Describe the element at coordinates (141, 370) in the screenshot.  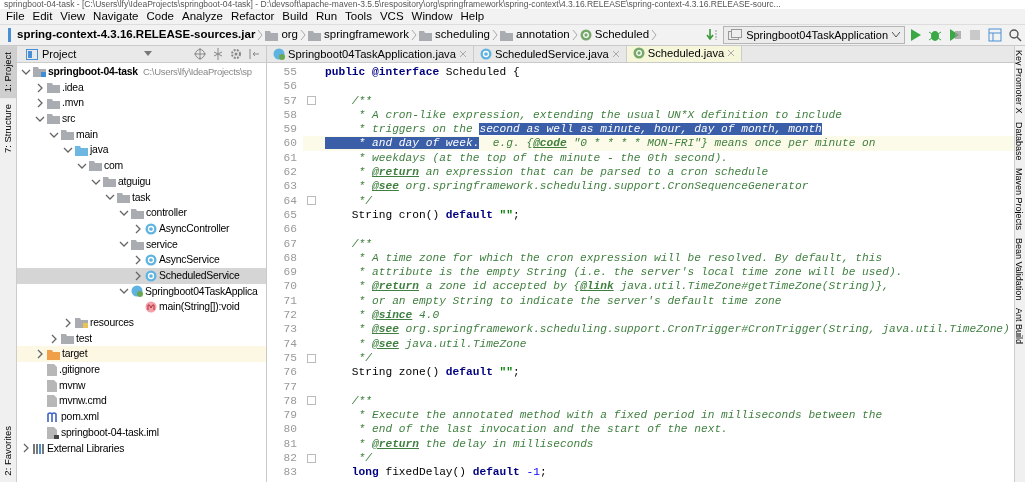
I see `tree-item: .gitignore` at that location.